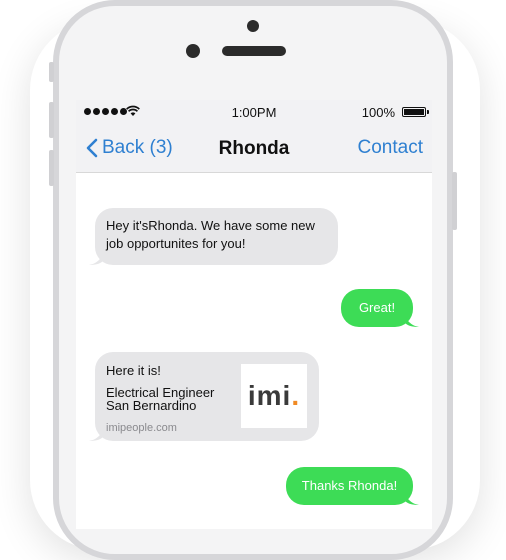 This screenshot has height=560, width=506. I want to click on chevron-left-icon, so click(92, 148).